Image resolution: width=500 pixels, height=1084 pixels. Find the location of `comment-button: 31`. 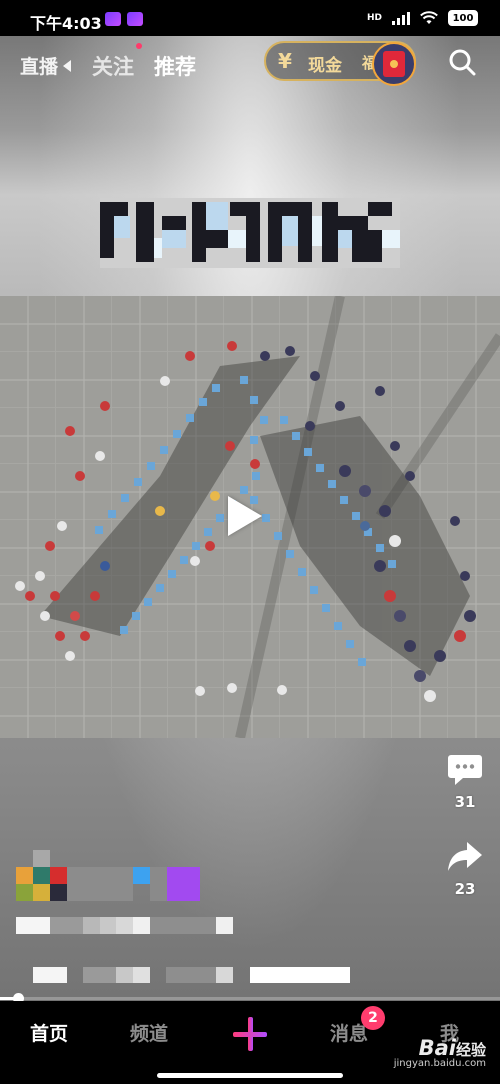

comment-button: 31 is located at coordinates (465, 782).